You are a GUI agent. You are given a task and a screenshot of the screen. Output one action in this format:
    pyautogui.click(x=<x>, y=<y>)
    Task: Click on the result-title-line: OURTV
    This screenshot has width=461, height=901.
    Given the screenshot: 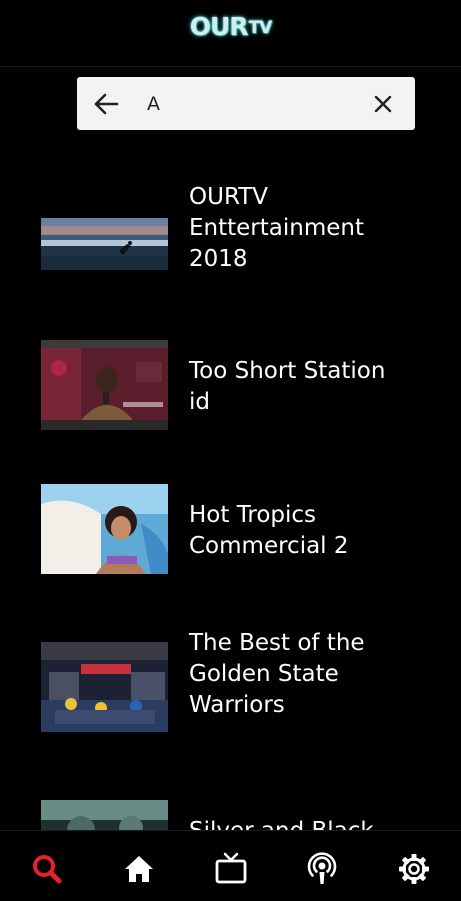 What is the action you would take?
    pyautogui.click(x=229, y=197)
    